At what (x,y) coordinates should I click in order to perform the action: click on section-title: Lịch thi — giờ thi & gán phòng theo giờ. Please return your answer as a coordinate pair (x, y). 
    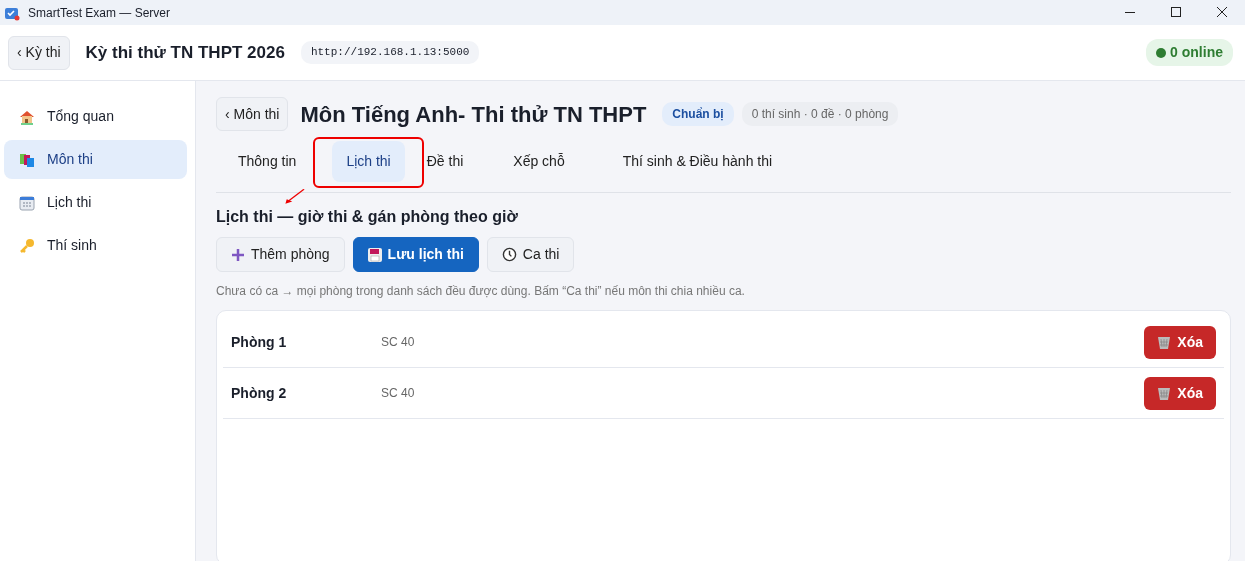
    Looking at the image, I should click on (367, 217).